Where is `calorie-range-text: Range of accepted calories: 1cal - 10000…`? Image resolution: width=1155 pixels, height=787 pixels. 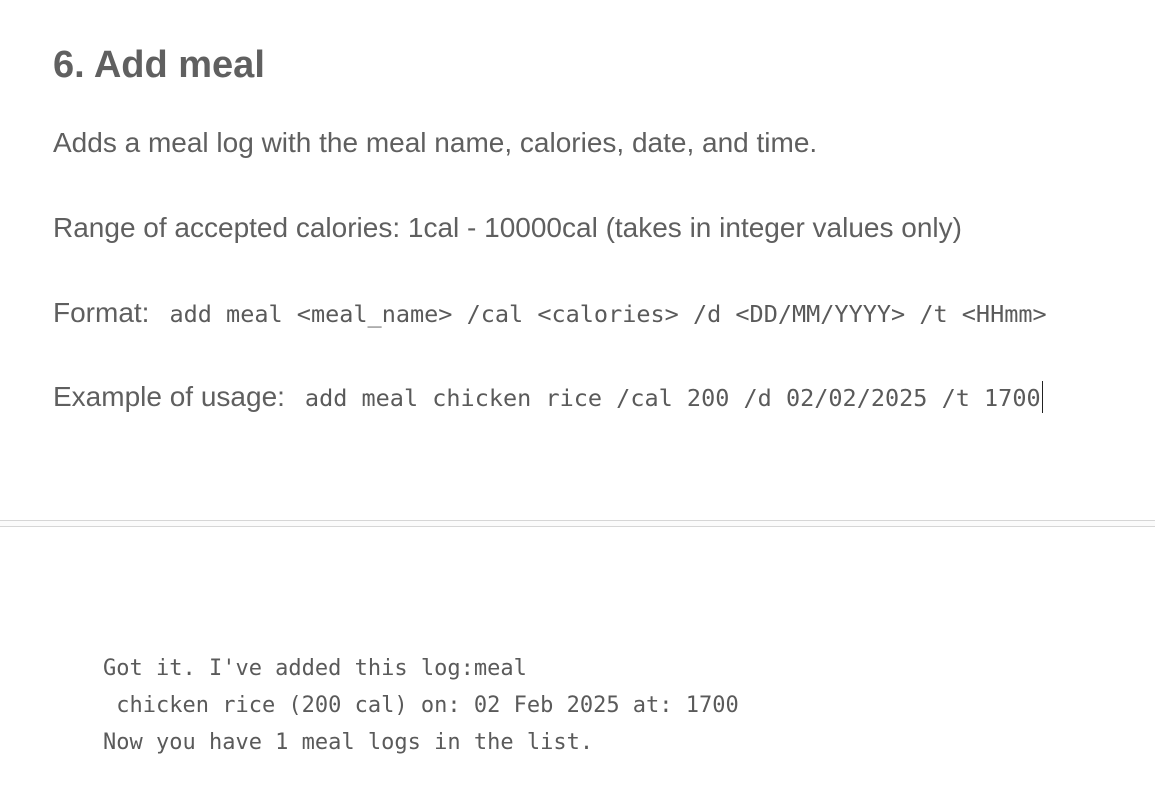 calorie-range-text: Range of accepted calories: 1cal - 10000… is located at coordinates (507, 227).